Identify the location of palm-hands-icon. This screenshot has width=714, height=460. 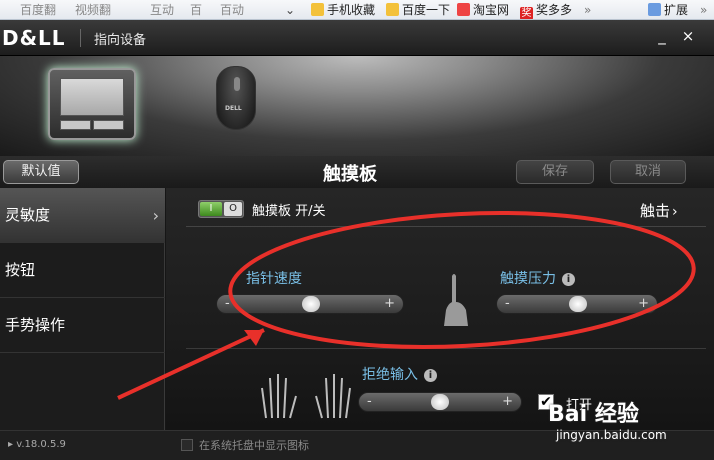
(306, 396).